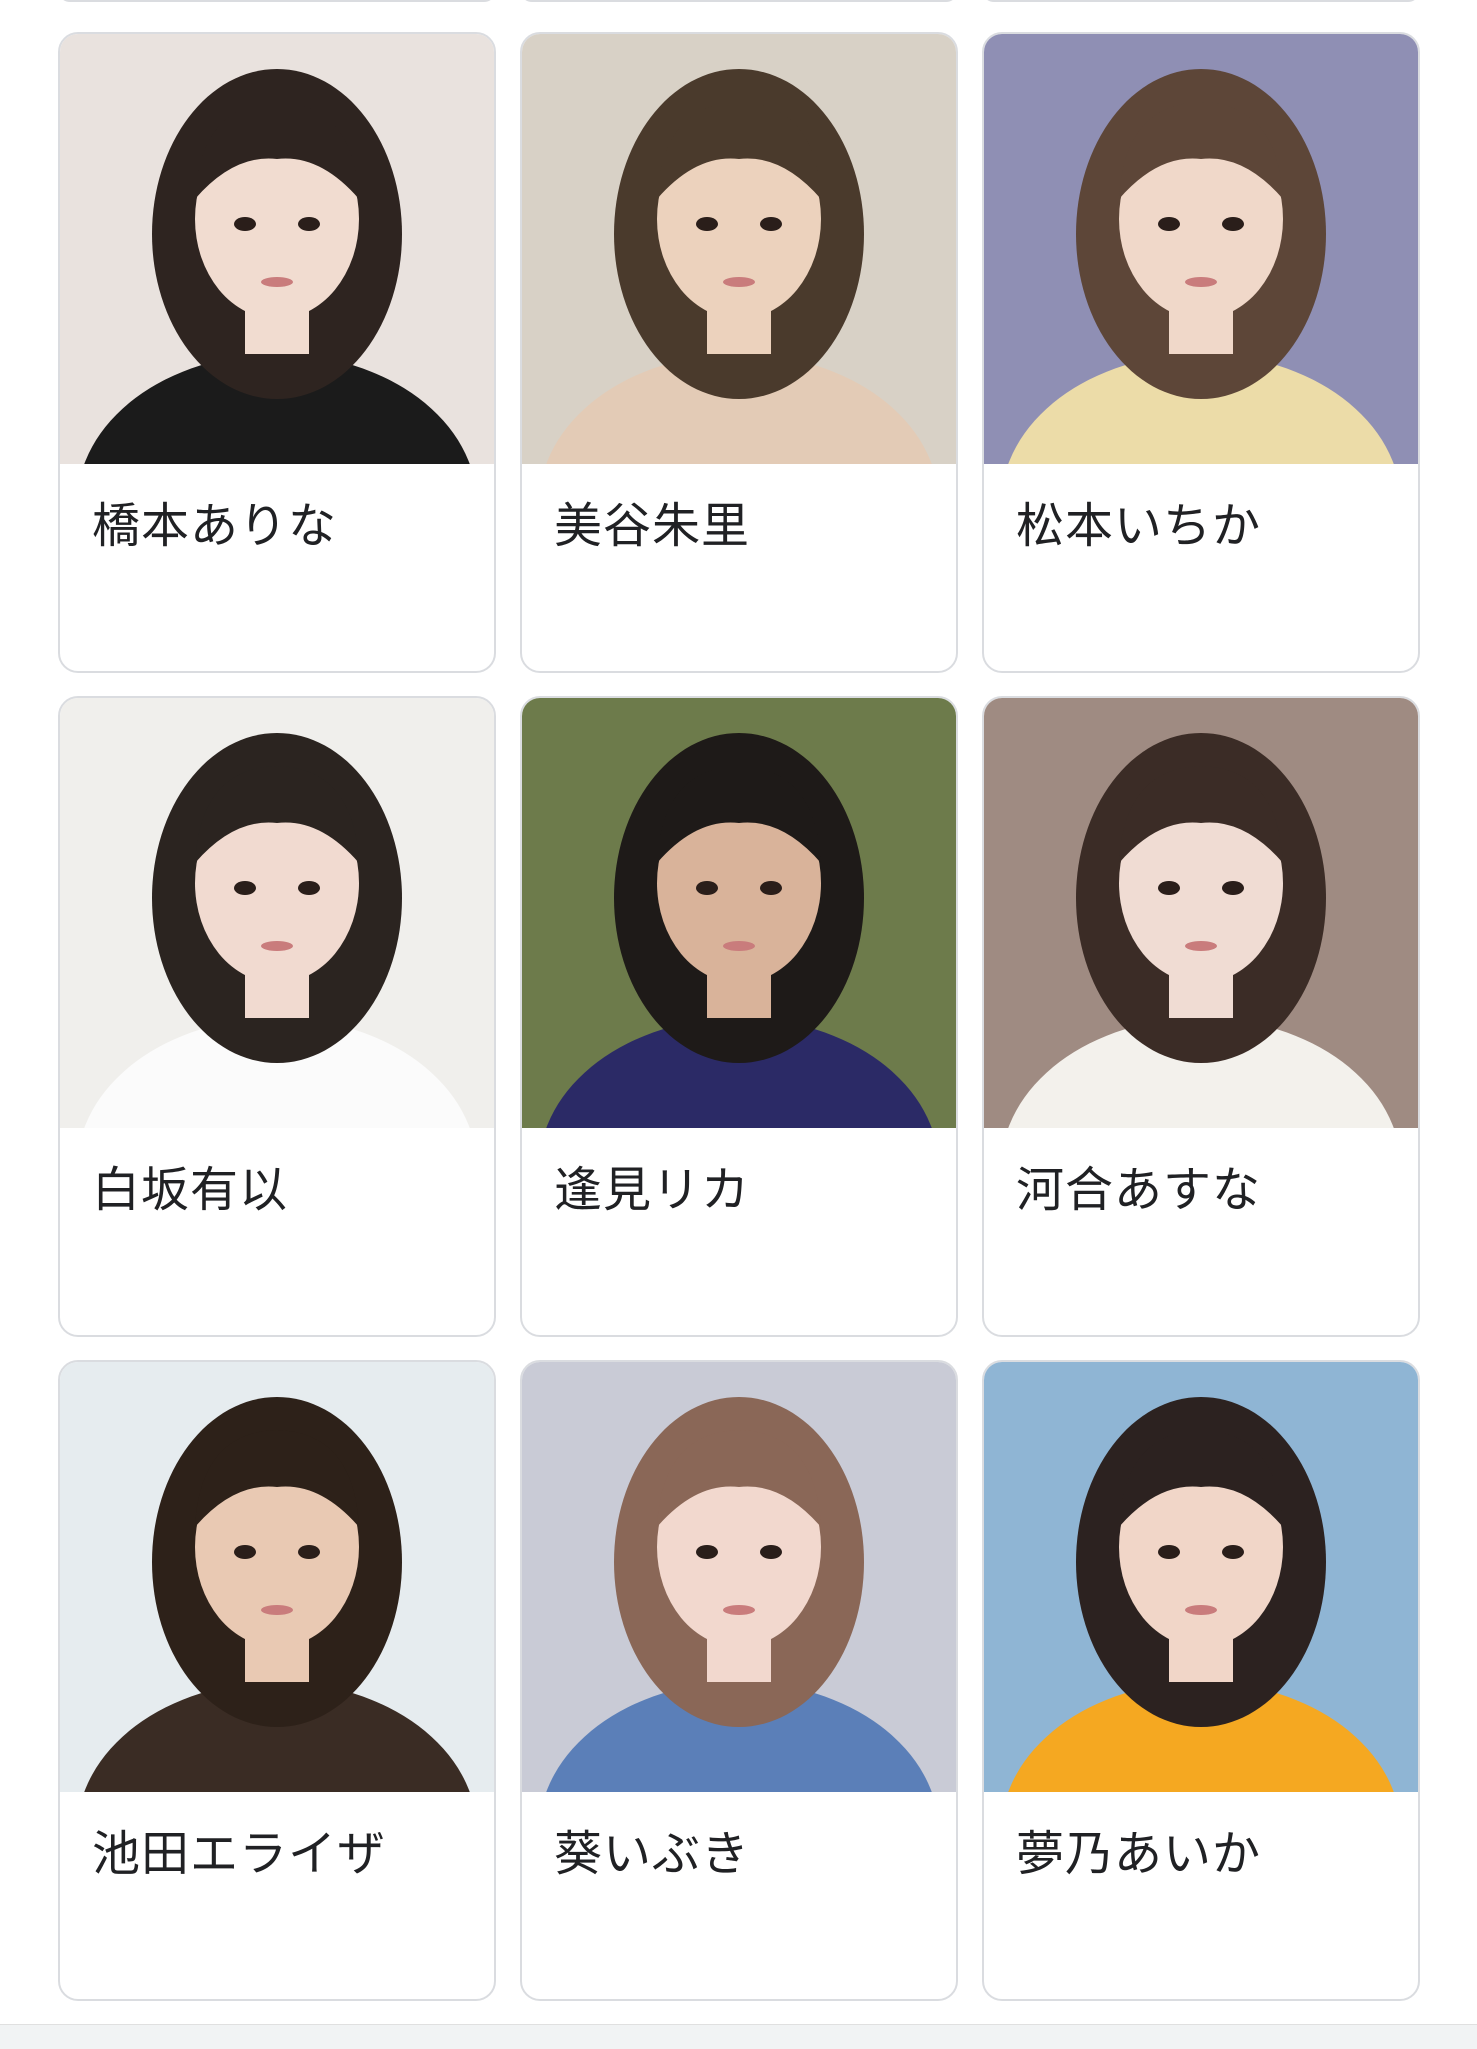 Image resolution: width=1477 pixels, height=2049 pixels. I want to click on result-card: 橋本ありな, so click(277, 352).